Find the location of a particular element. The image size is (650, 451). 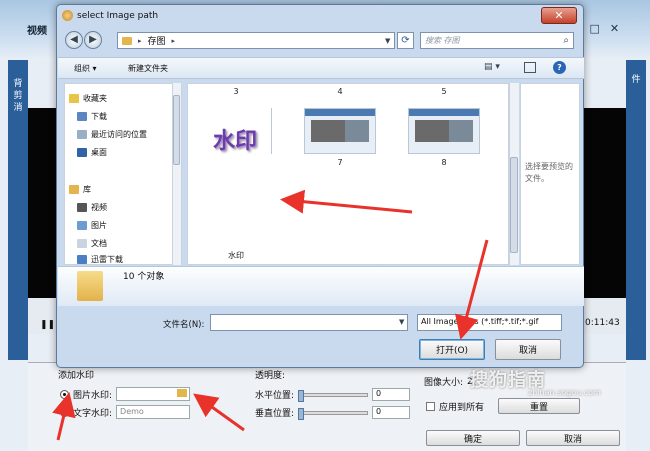

vertical-spinner: 0 is located at coordinates (391, 412).